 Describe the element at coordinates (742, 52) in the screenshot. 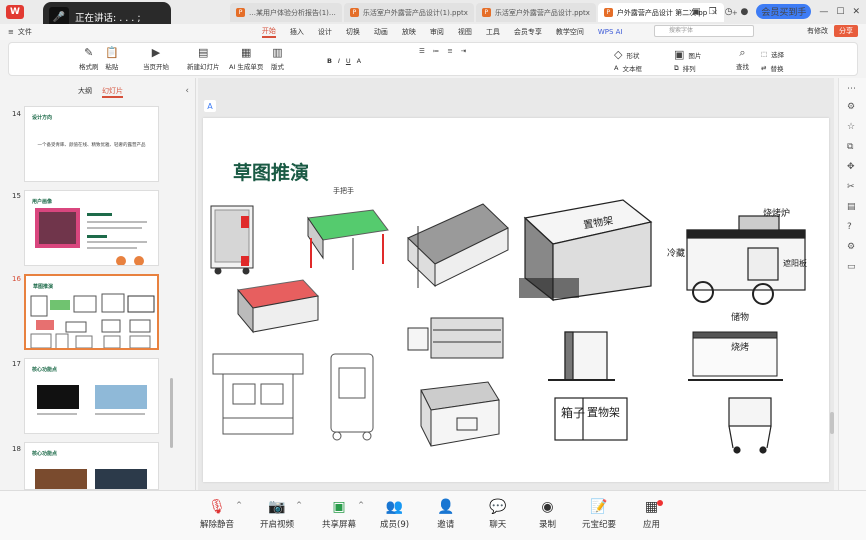

I see `search-icon: ⌕` at that location.